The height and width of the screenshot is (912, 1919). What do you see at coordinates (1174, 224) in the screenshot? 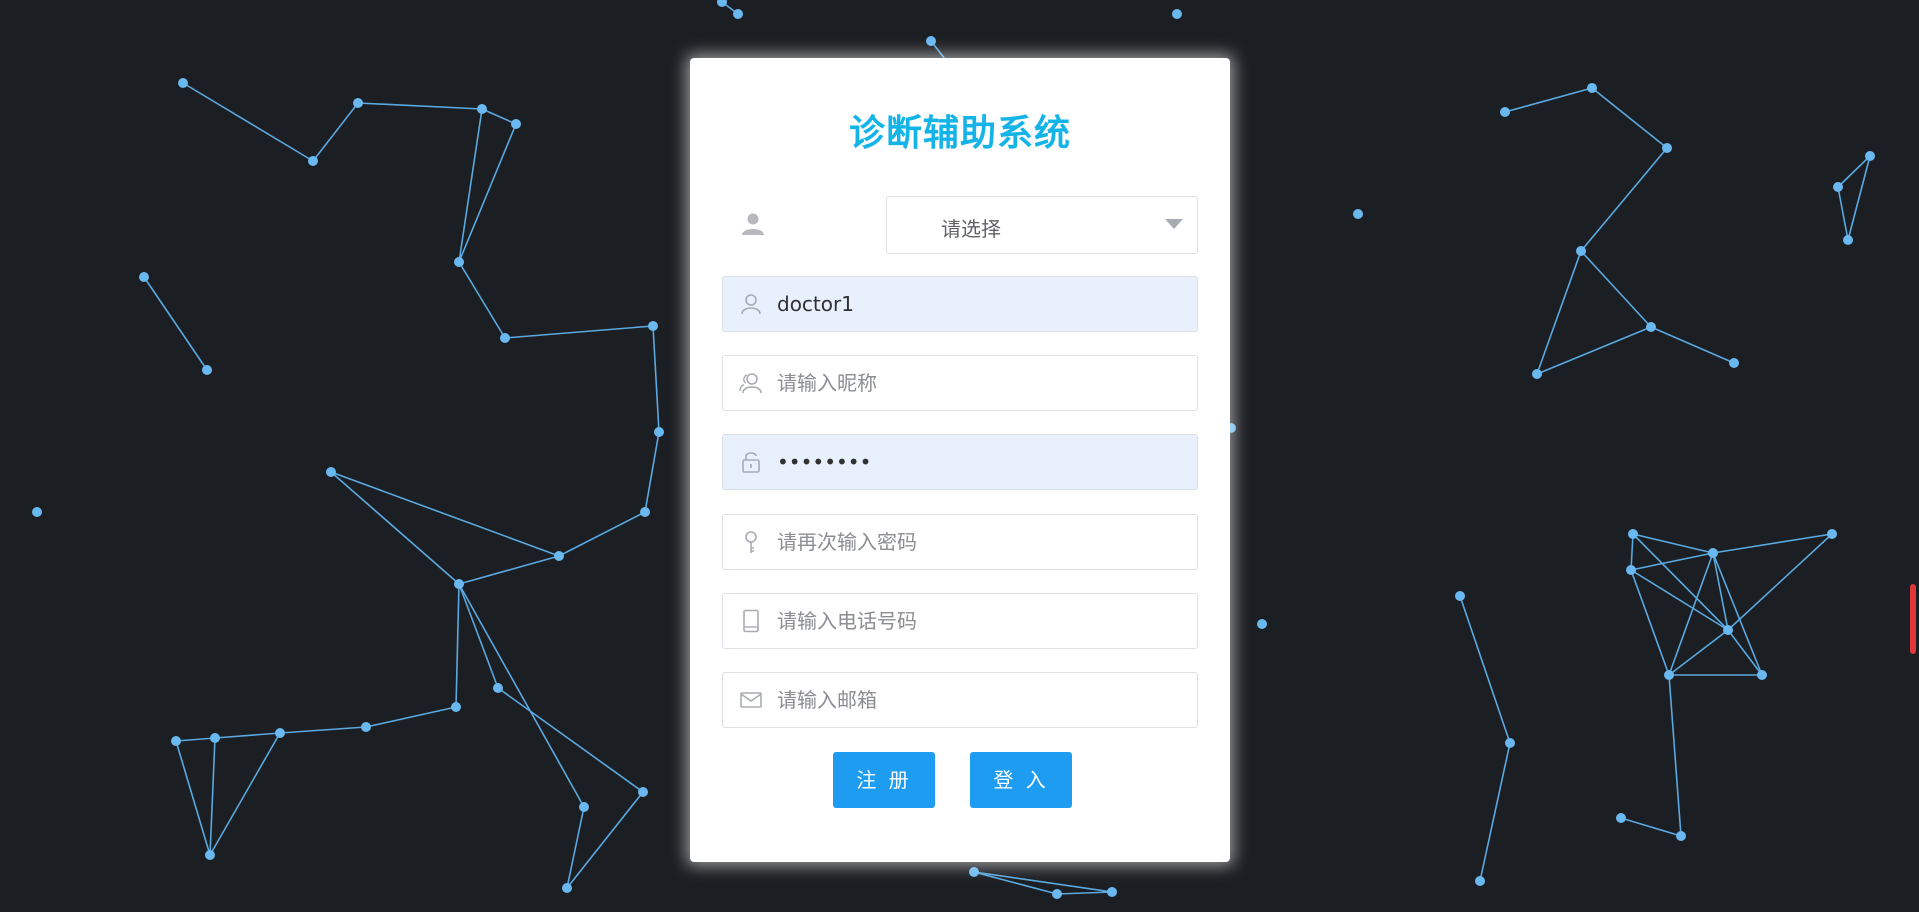
I see `chevron-down-icon` at bounding box center [1174, 224].